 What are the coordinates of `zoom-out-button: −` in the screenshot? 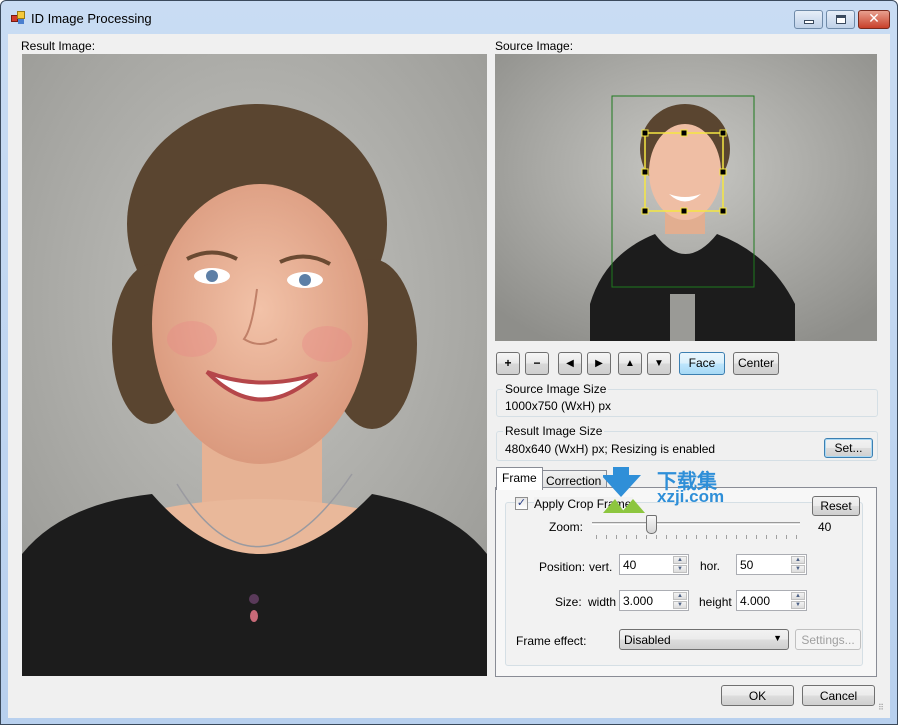 It's located at (537, 363).